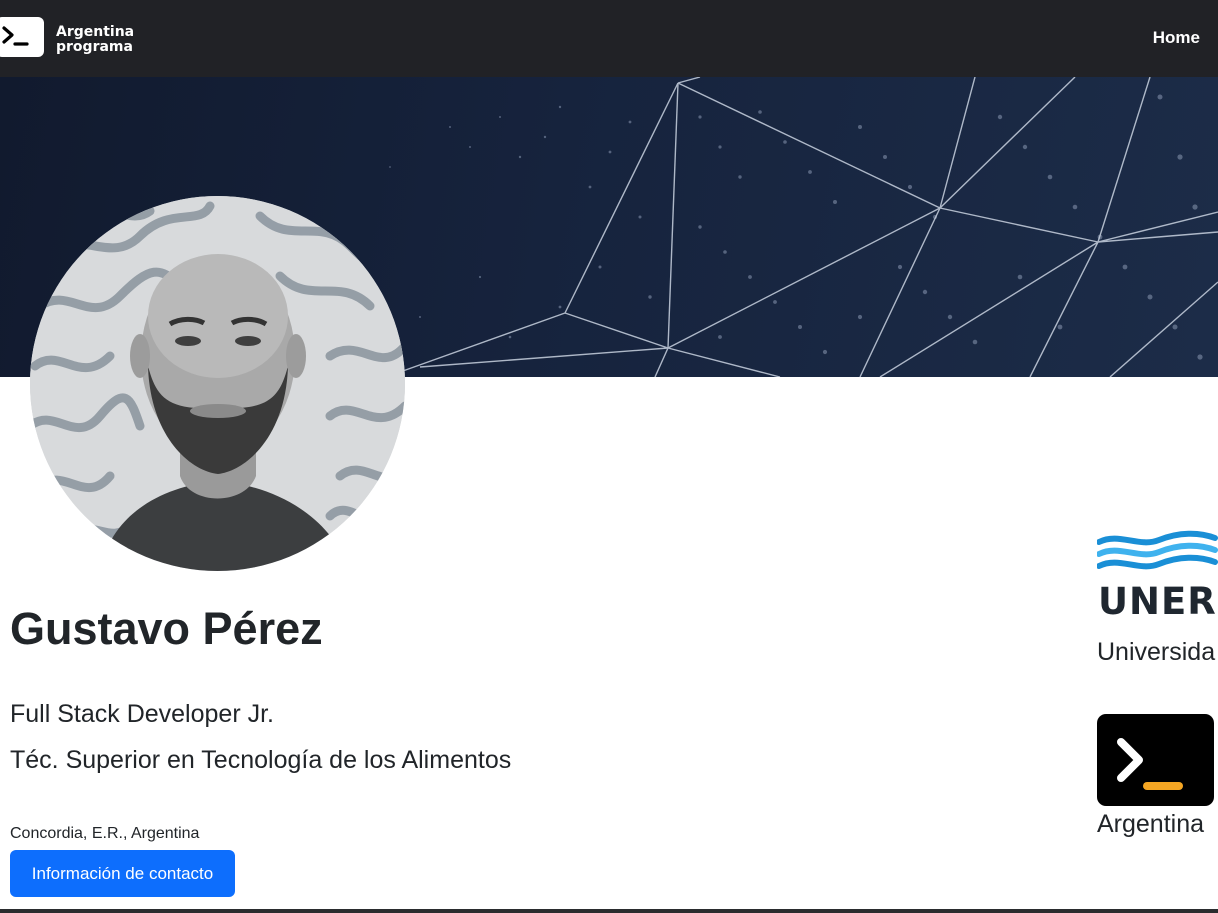 This screenshot has width=1218, height=913. I want to click on terminal-logo-icon, so click(22, 37).